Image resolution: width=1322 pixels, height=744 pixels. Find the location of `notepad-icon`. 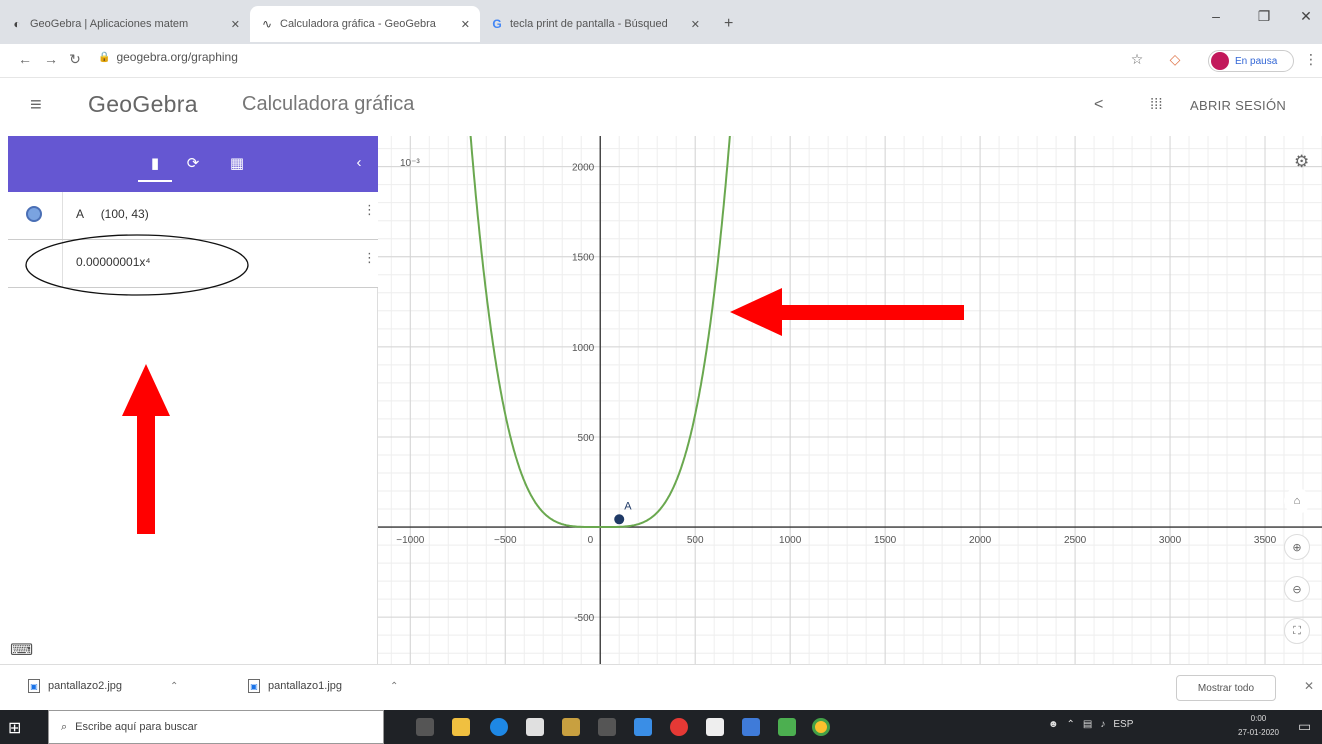

notepad-icon is located at coordinates (715, 727).